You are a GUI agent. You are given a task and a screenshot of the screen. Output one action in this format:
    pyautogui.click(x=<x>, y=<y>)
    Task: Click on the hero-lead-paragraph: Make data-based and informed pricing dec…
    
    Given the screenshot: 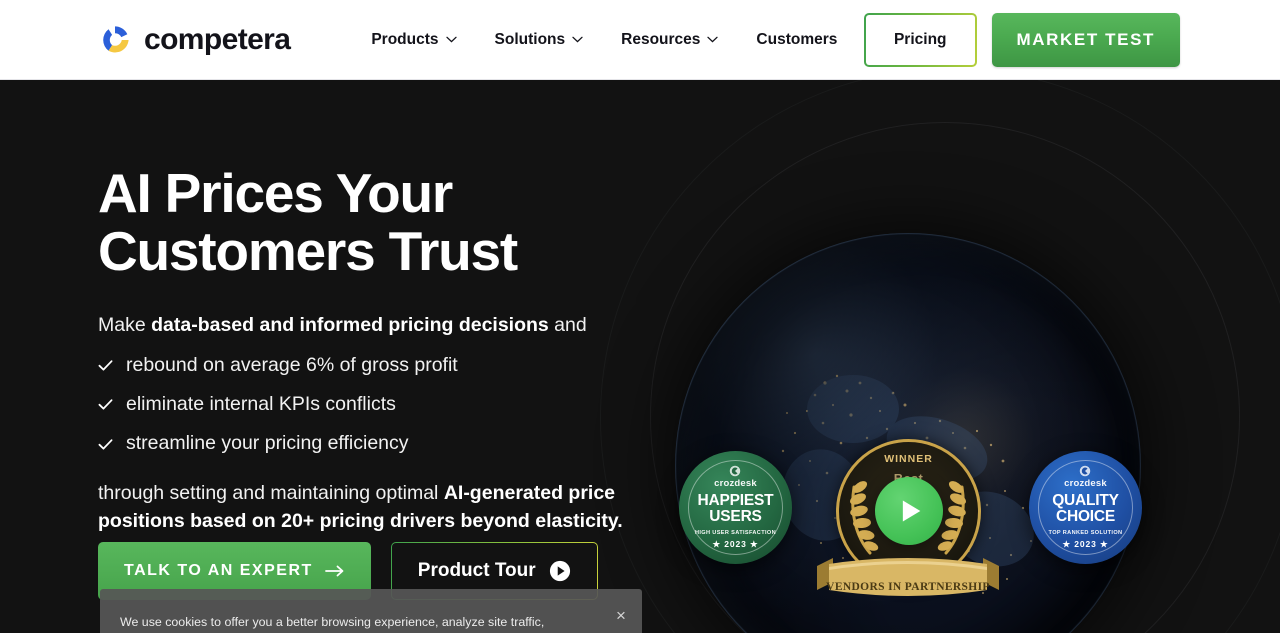 What is the action you would take?
    pyautogui.click(x=378, y=325)
    